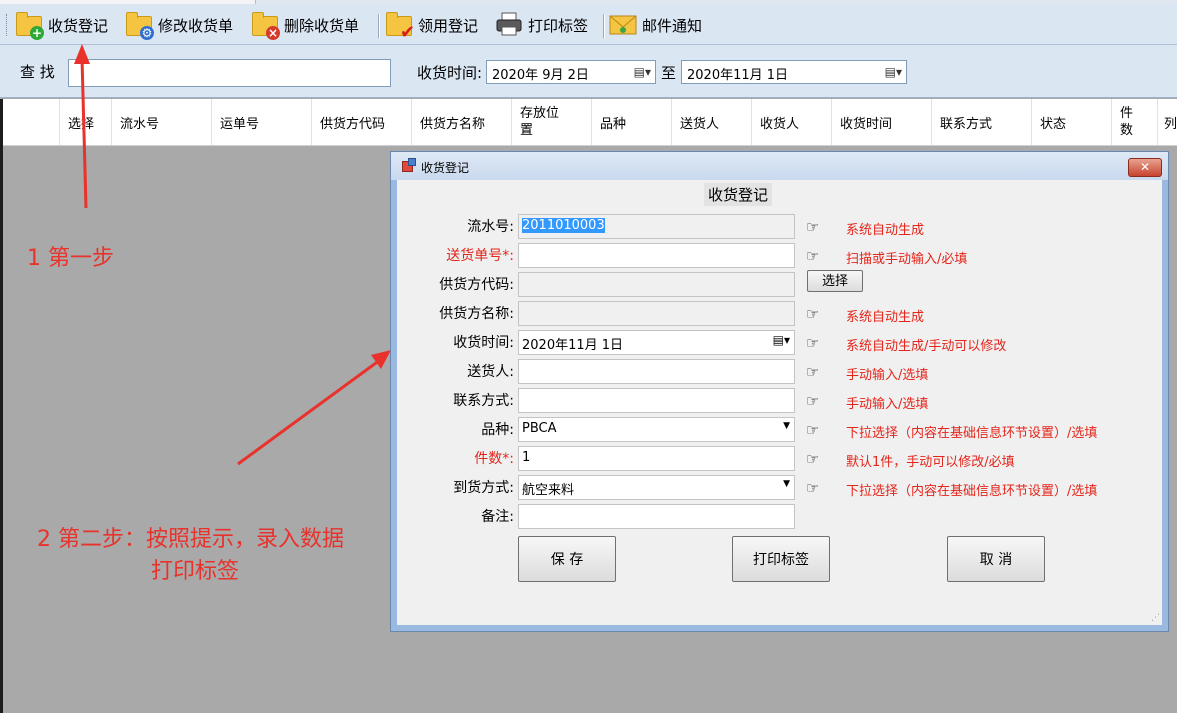  Describe the element at coordinates (907, 259) in the screenshot. I see `delivery-no-hint: 扫描或手动输入/必填` at that location.